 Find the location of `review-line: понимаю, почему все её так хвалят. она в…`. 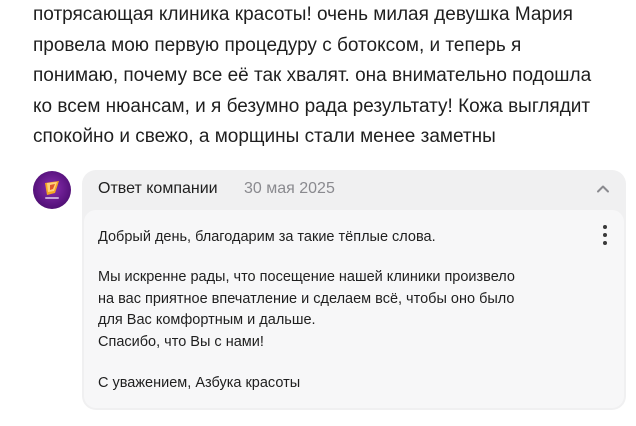

review-line: понимаю, почему все её так хвалят. она в… is located at coordinates (312, 75).